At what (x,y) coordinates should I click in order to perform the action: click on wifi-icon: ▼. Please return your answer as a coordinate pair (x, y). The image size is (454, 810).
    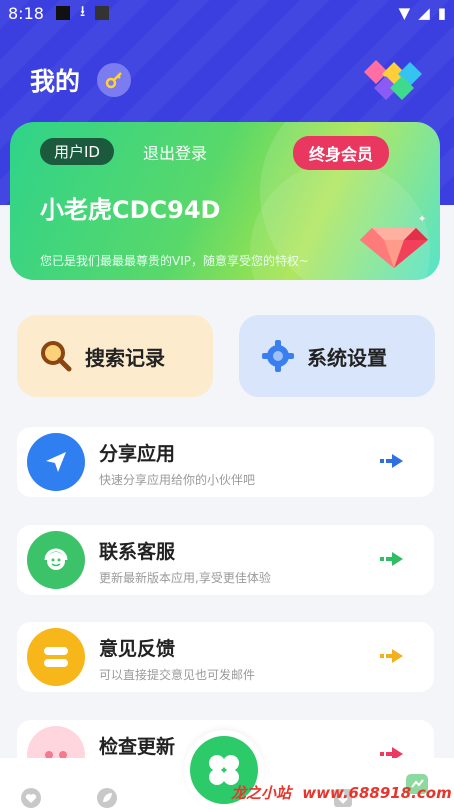
    Looking at the image, I should click on (404, 13).